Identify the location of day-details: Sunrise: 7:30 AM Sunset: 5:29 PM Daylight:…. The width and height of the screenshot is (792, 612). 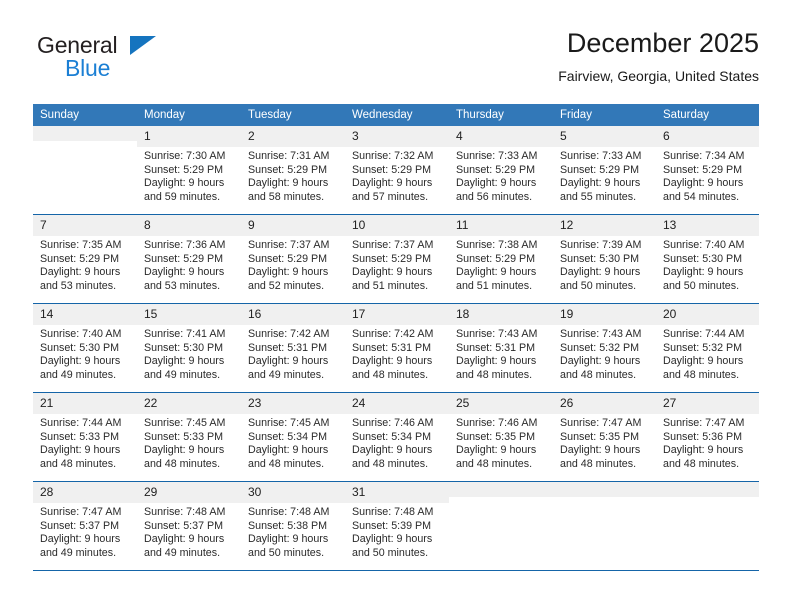
(189, 175).